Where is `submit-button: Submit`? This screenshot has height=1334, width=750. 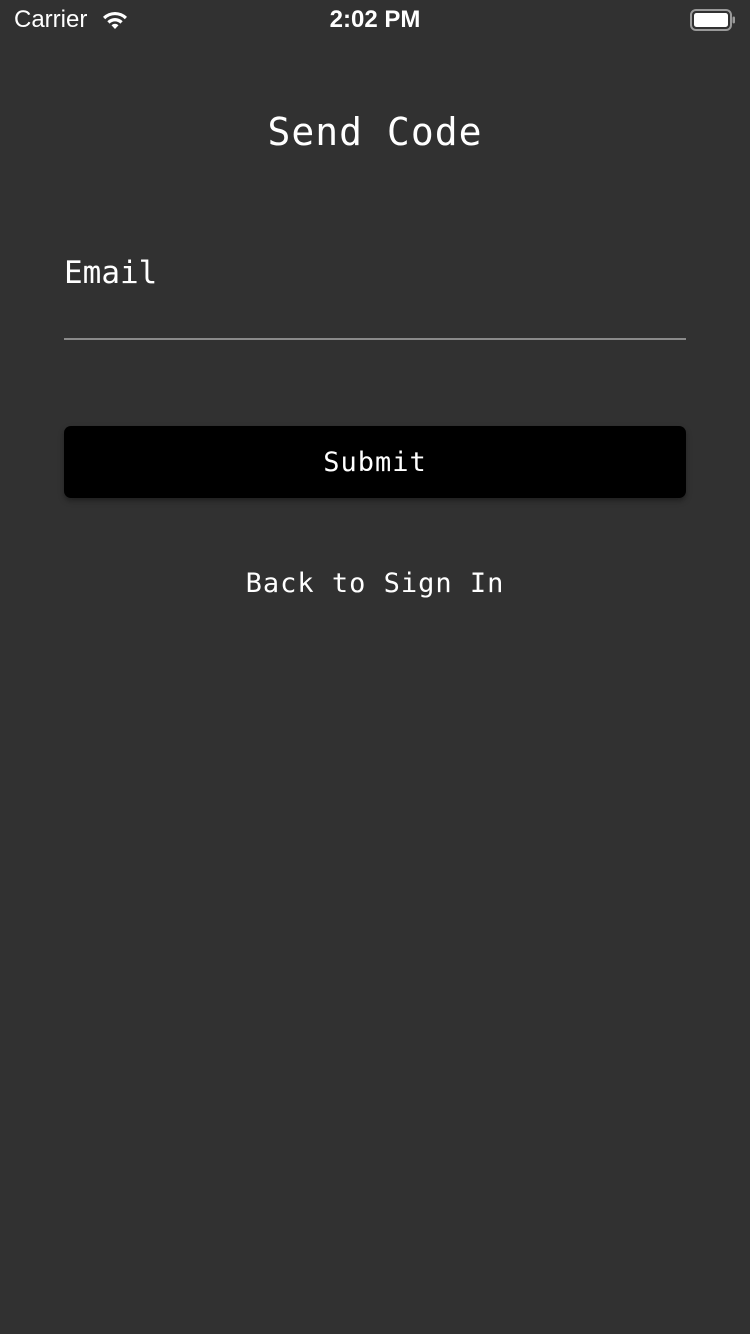 submit-button: Submit is located at coordinates (375, 462).